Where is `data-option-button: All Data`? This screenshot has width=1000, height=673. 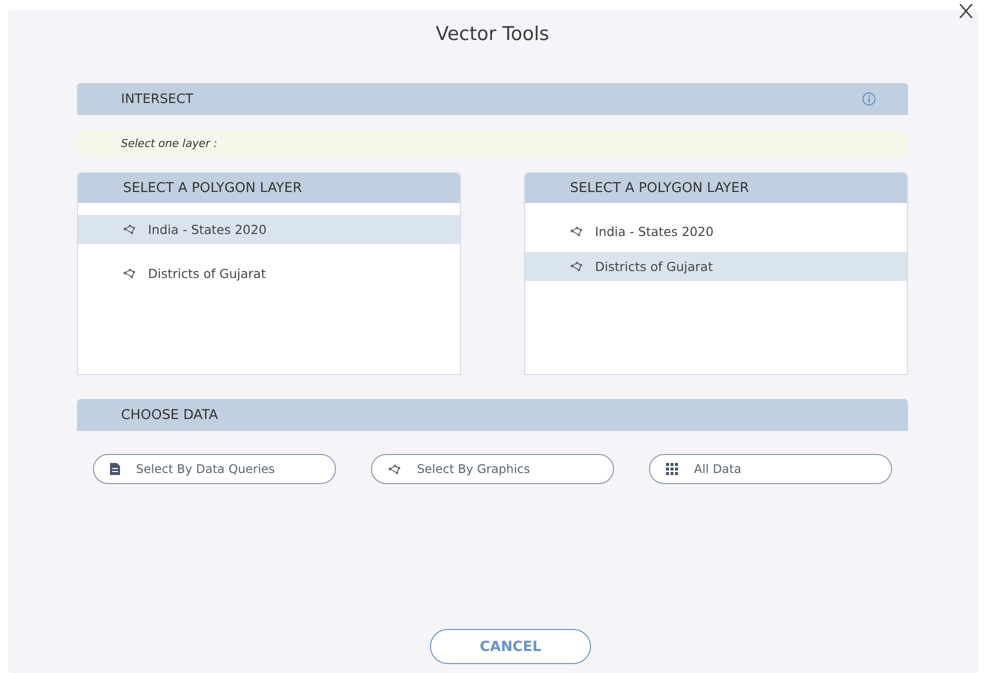
data-option-button: All Data is located at coordinates (770, 469).